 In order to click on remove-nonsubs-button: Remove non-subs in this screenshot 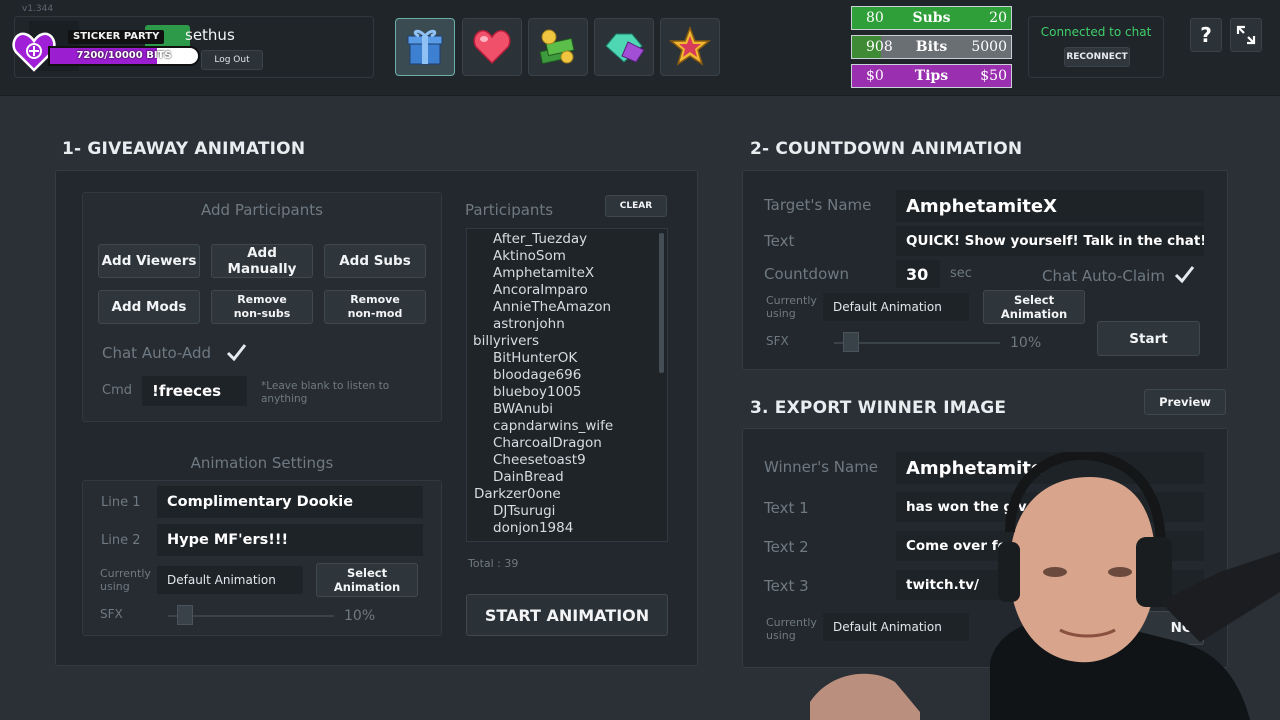, I will do `click(262, 307)`.